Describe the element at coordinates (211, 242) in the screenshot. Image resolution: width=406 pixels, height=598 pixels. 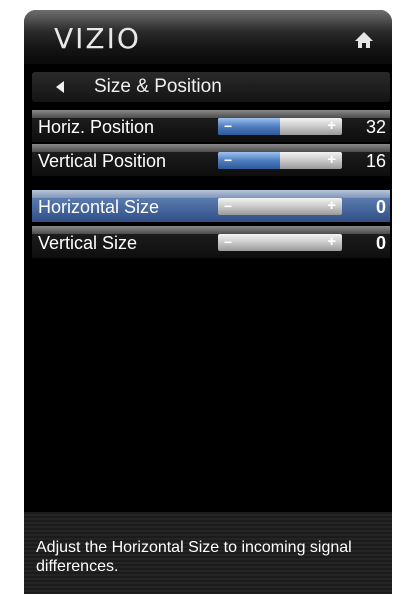
I see `menu-item-vertical-size: Vertical Size − + 0` at that location.